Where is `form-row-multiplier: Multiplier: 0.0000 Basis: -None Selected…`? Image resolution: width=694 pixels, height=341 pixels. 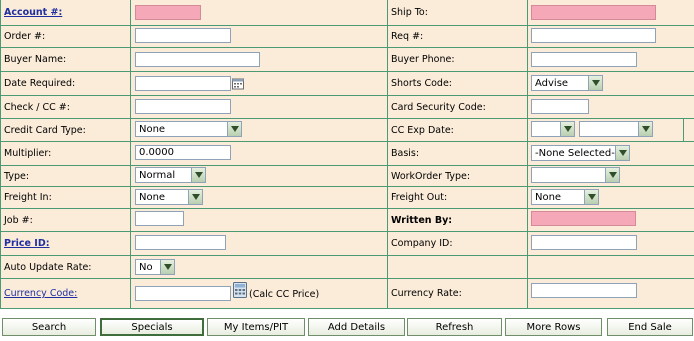 form-row-multiplier: Multiplier: 0.0000 Basis: -None Selected… is located at coordinates (347, 153).